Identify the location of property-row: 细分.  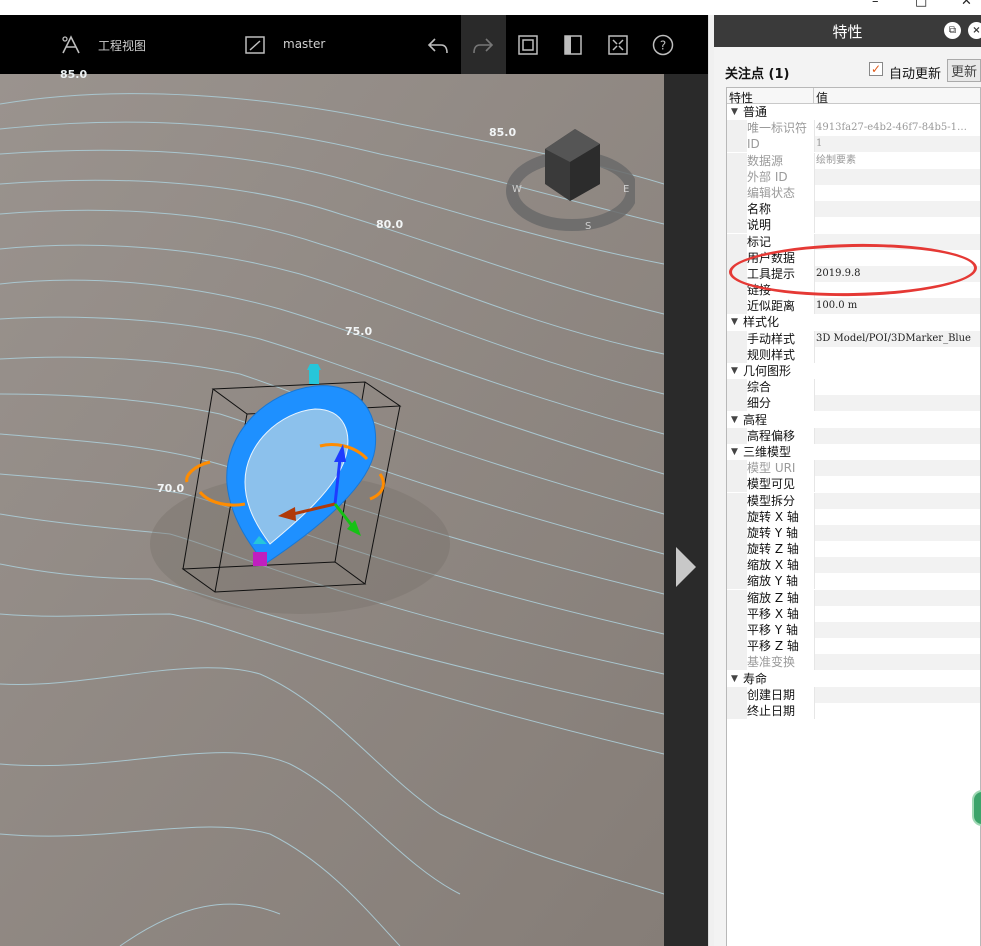
(853, 403).